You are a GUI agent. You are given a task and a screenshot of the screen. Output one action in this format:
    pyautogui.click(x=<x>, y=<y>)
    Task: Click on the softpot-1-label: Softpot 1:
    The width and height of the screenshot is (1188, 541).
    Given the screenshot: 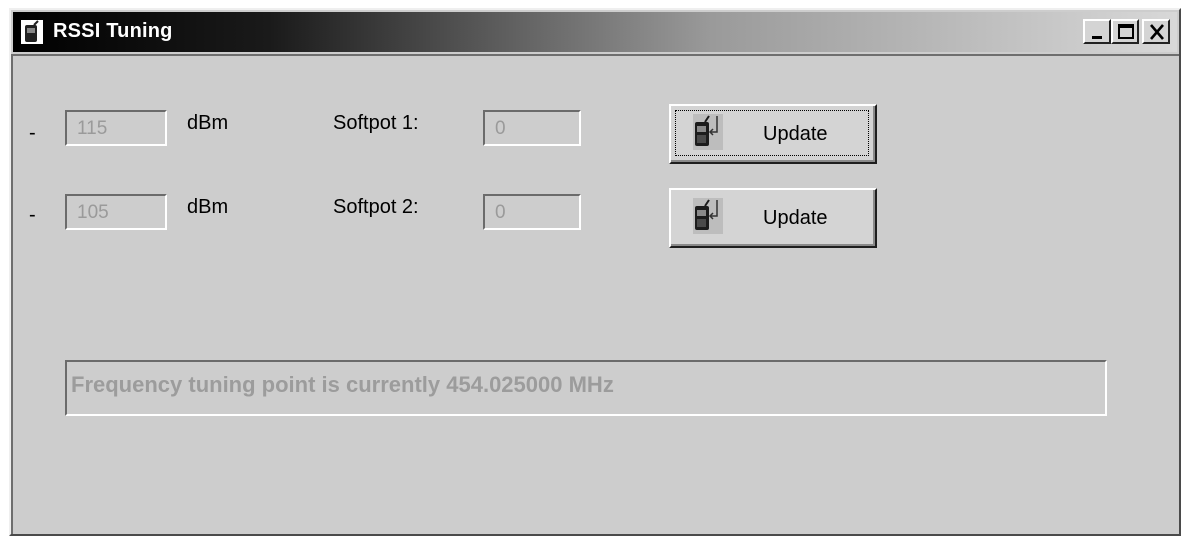 What is the action you would take?
    pyautogui.click(x=376, y=123)
    